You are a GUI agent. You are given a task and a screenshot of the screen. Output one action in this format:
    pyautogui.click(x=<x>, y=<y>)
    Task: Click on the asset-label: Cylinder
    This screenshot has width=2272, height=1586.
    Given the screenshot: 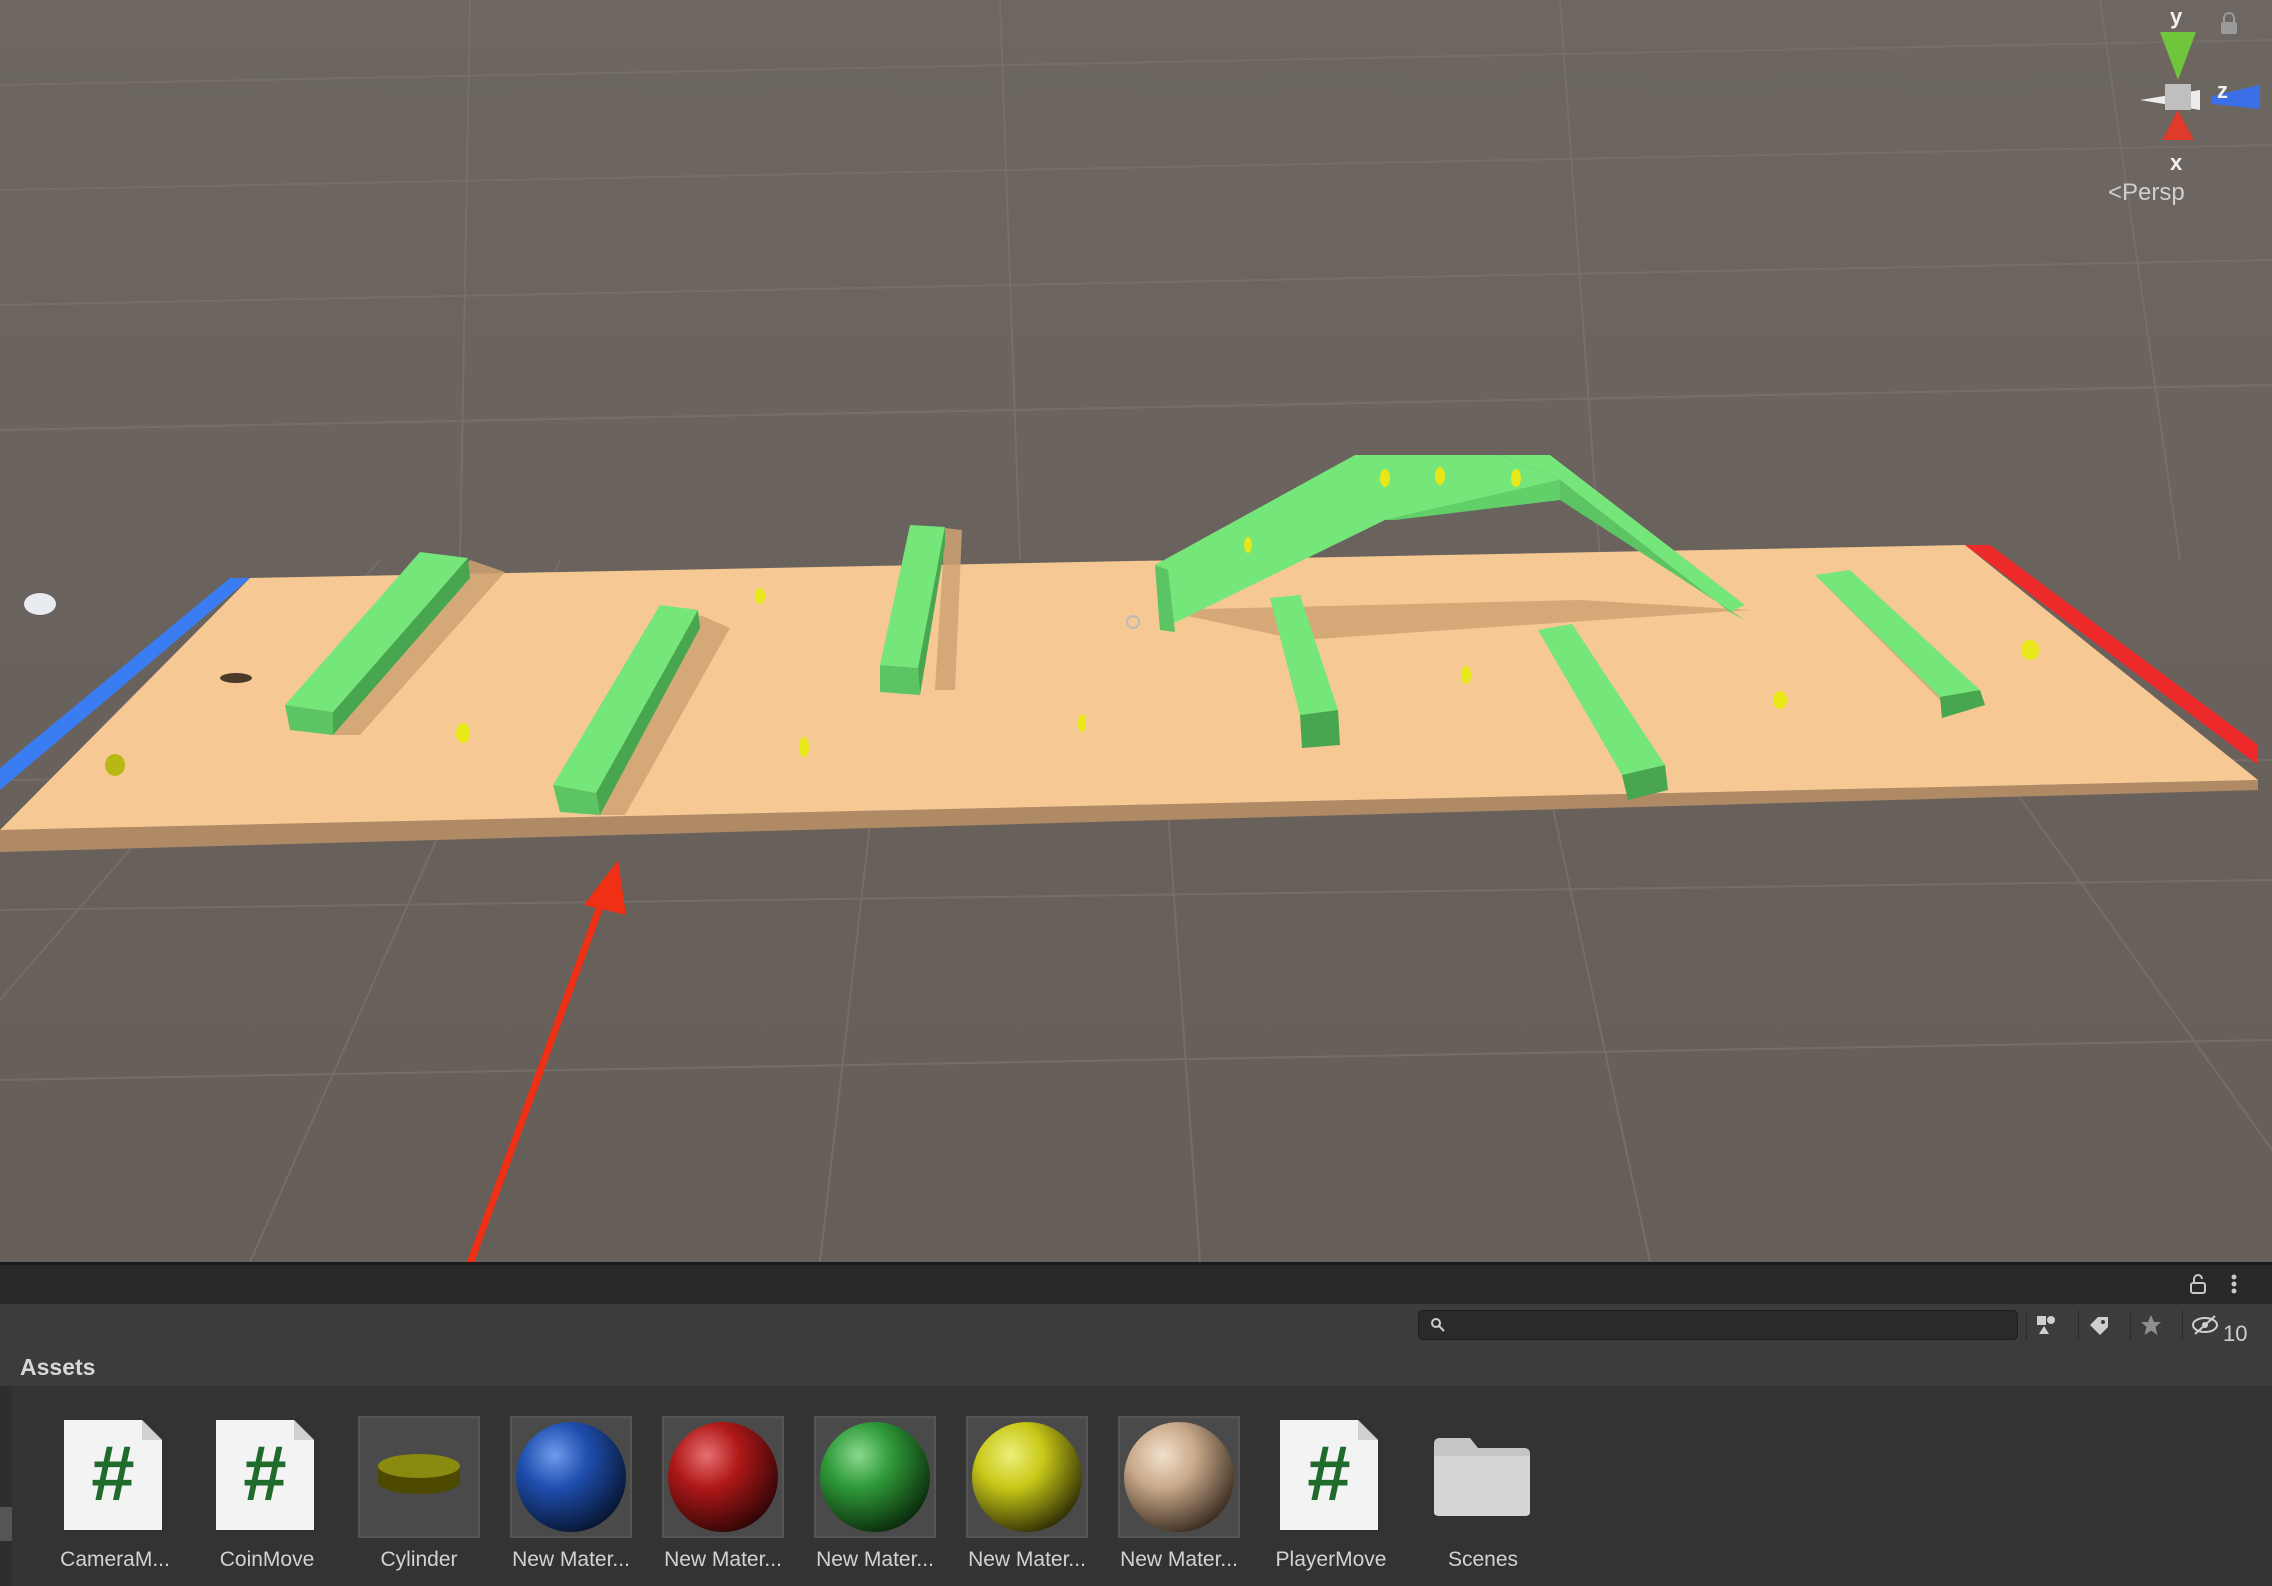 What is the action you would take?
    pyautogui.click(x=419, y=1559)
    